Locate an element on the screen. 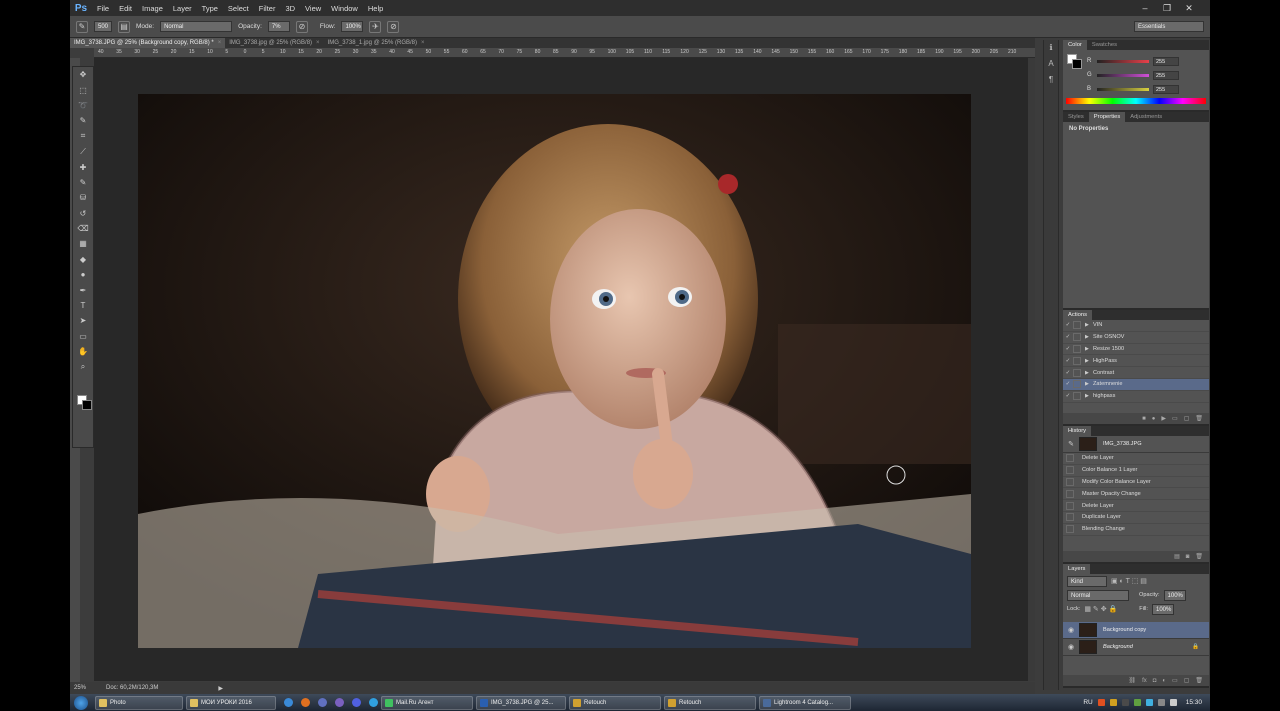 The image size is (1280, 711). history-brush-tool-icon: ↺ is located at coordinates (83, 213).